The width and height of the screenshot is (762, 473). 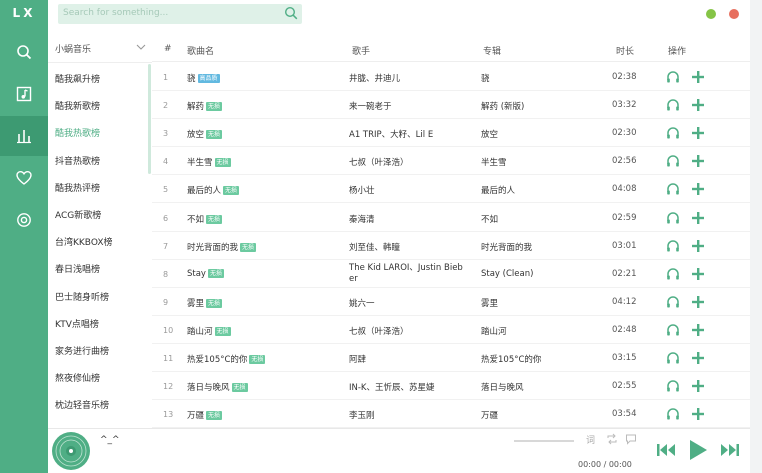 I want to click on leaderboard-item: 春日浅唱榜, so click(x=77, y=268).